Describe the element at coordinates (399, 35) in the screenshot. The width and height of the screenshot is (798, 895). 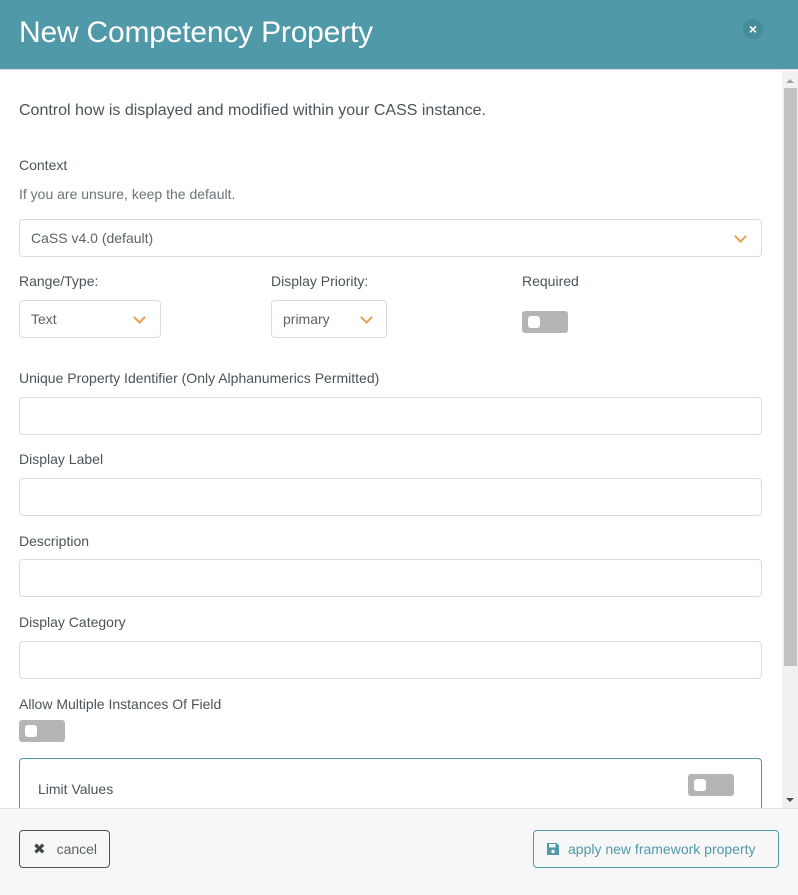
I see `modal-header: New Competency Property ×` at that location.